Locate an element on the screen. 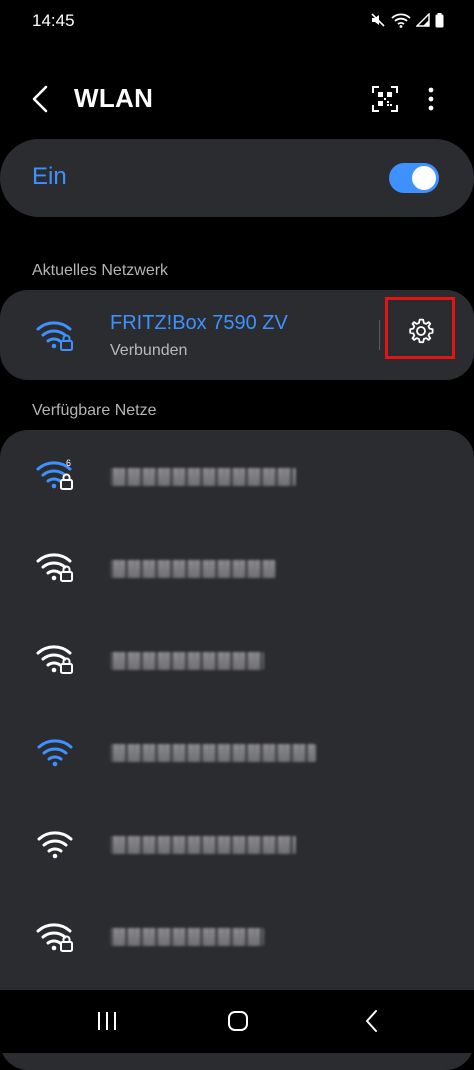  current-network-name: FRITZ!Box 7590 ZV is located at coordinates (199, 323).